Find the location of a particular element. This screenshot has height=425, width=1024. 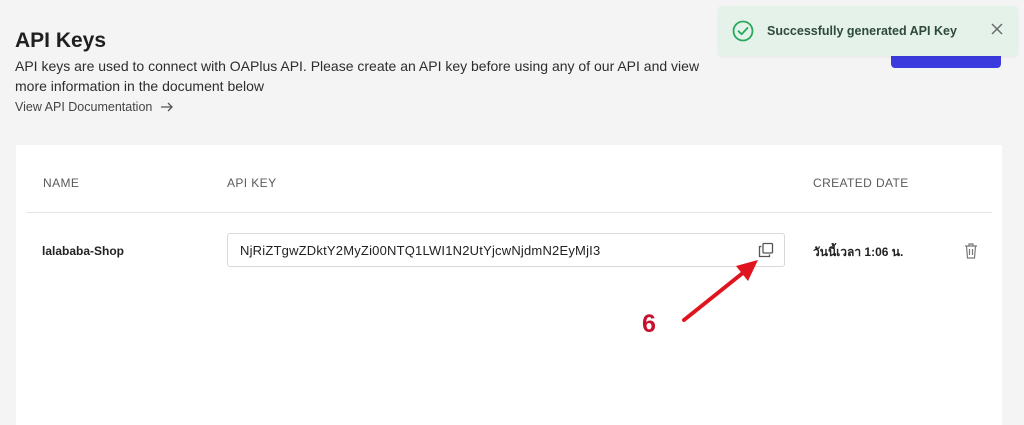

column-header-created-date: CREATED DATE is located at coordinates (861, 183).